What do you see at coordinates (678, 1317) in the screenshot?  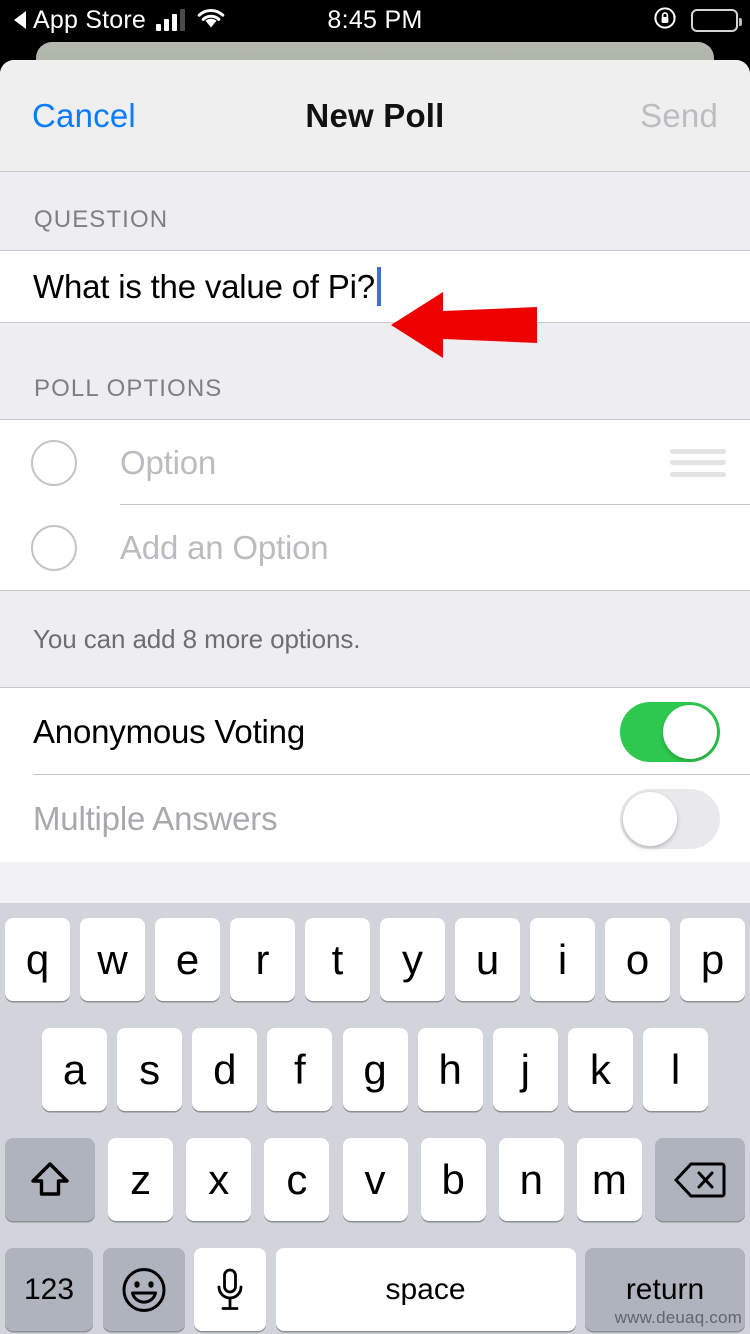 I see `site-watermark: www.deuaq.com` at bounding box center [678, 1317].